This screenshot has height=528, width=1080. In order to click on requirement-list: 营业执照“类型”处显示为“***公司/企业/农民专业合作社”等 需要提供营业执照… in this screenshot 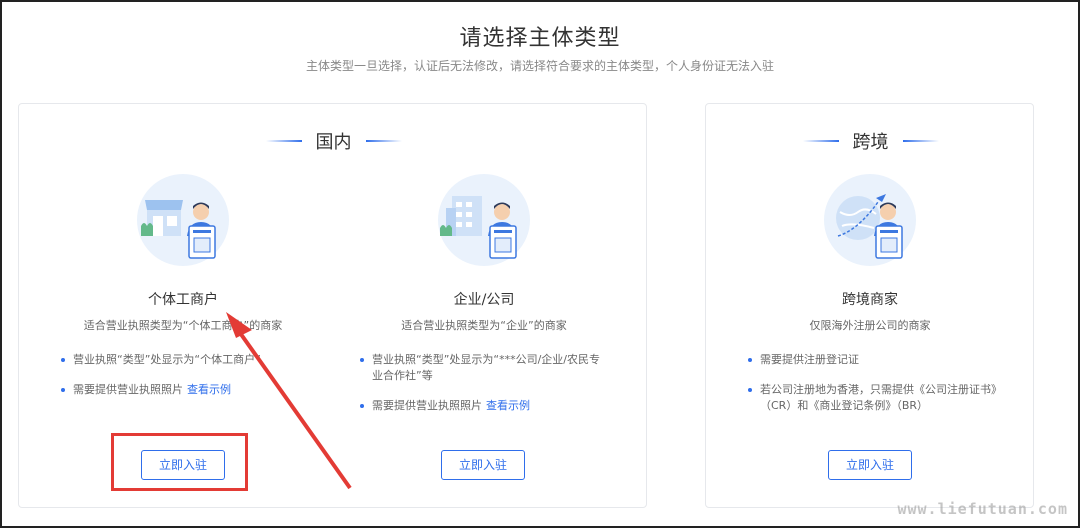, I will do `click(485, 390)`.